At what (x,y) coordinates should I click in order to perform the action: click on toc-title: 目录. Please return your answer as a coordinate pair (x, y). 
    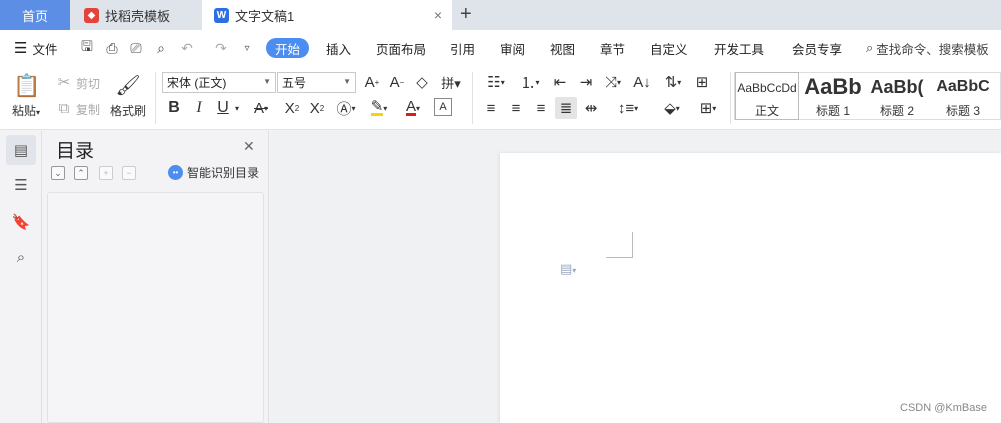
    Looking at the image, I should click on (75, 151).